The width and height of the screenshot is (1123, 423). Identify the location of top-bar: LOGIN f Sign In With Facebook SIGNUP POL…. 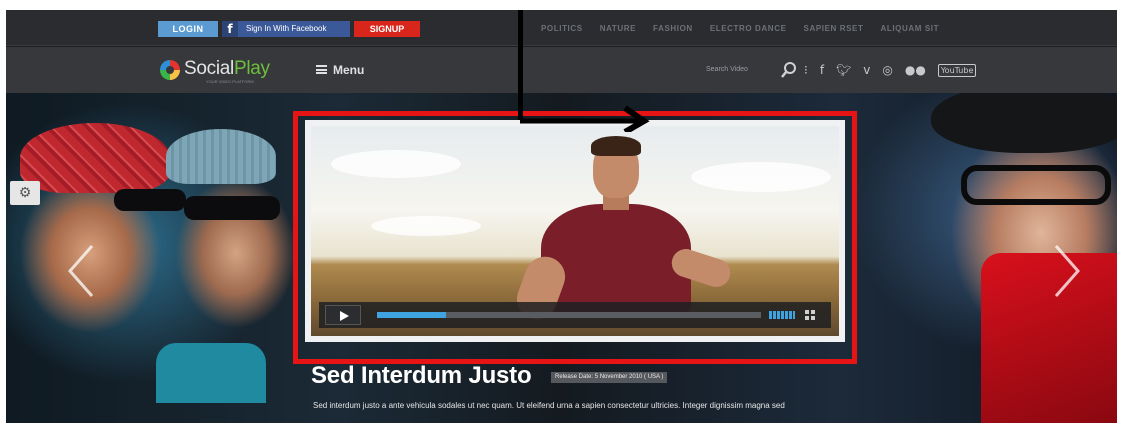
(561, 28).